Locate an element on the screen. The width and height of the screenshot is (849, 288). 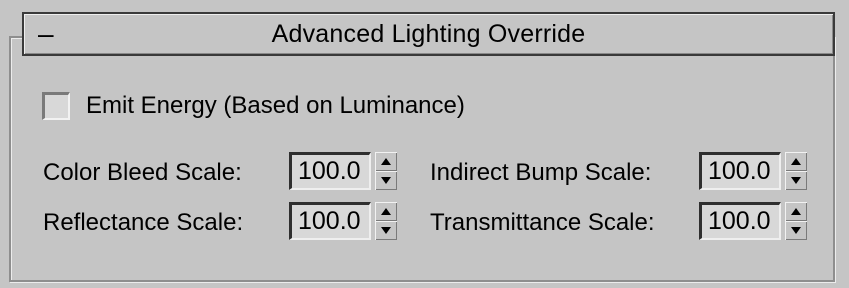
color-bleed-scale-decrement-button is located at coordinates (386, 180).